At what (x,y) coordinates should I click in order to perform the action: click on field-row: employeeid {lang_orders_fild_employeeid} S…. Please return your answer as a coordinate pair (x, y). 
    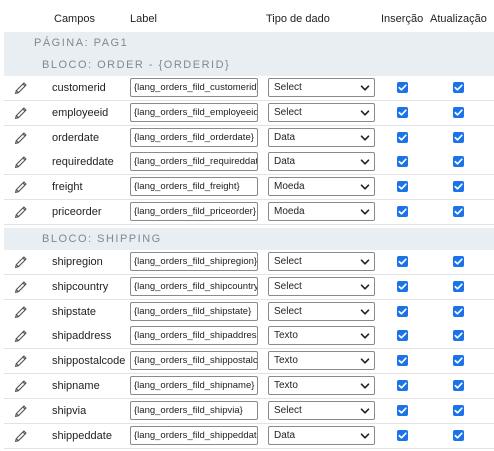
    Looking at the image, I should click on (249, 113).